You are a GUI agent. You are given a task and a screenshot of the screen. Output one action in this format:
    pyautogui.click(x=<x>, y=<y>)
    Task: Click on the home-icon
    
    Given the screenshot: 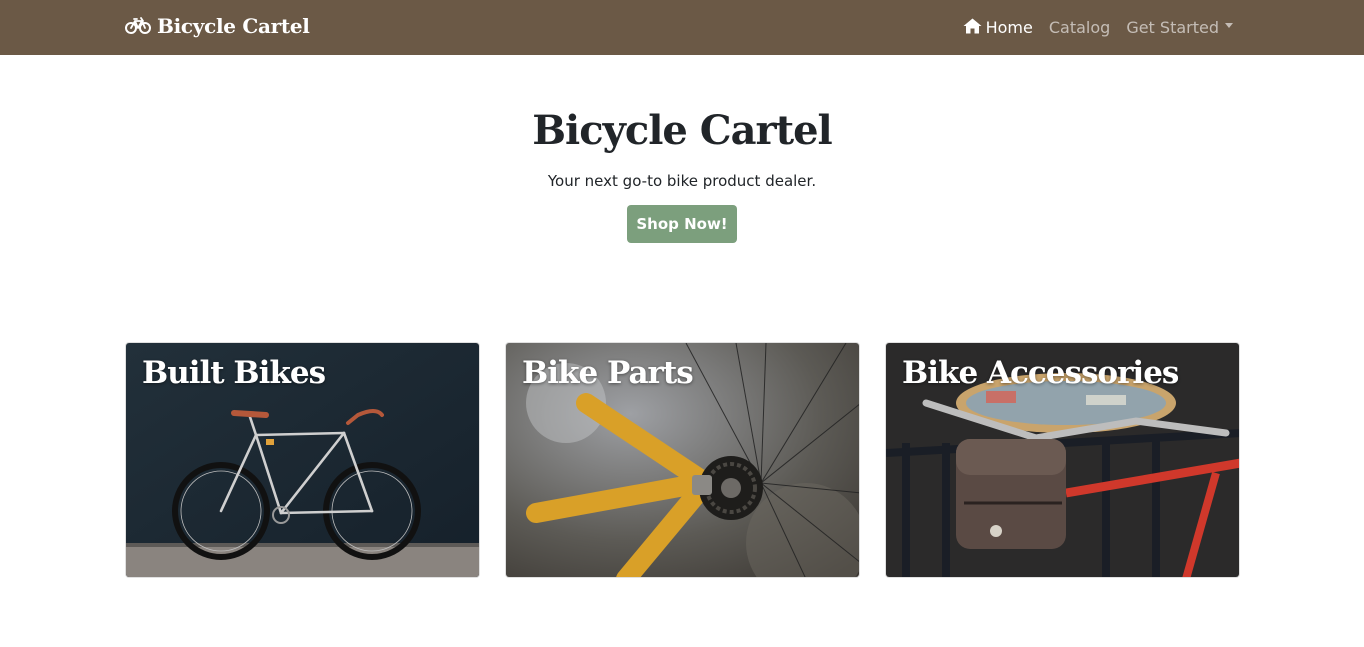 What is the action you would take?
    pyautogui.click(x=972, y=28)
    